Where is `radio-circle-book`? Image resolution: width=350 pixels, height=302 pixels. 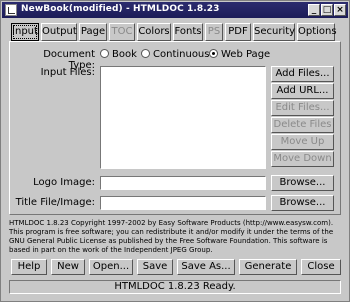 radio-circle-book is located at coordinates (104, 53).